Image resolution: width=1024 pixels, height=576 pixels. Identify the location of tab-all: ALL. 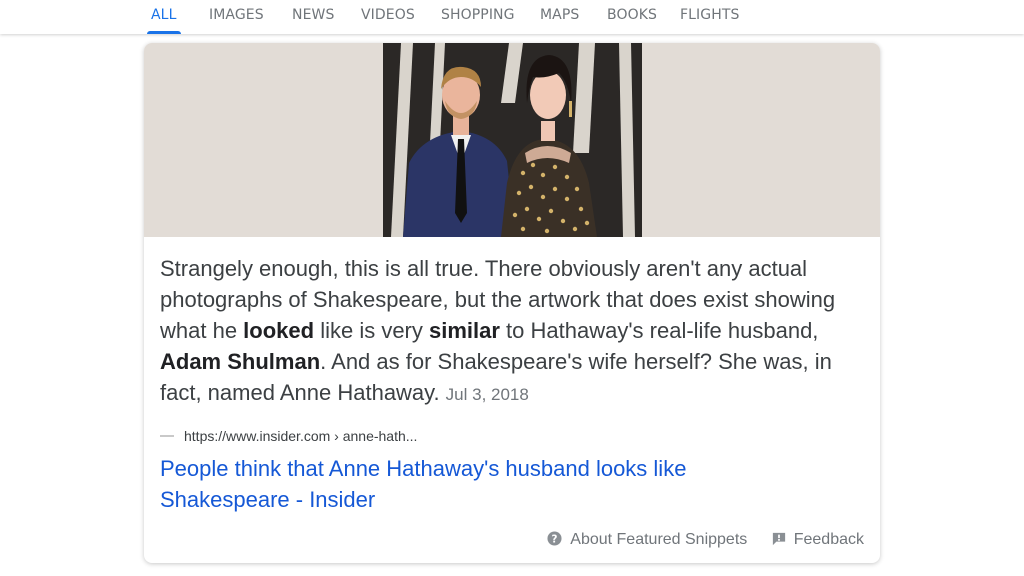
(163, 15).